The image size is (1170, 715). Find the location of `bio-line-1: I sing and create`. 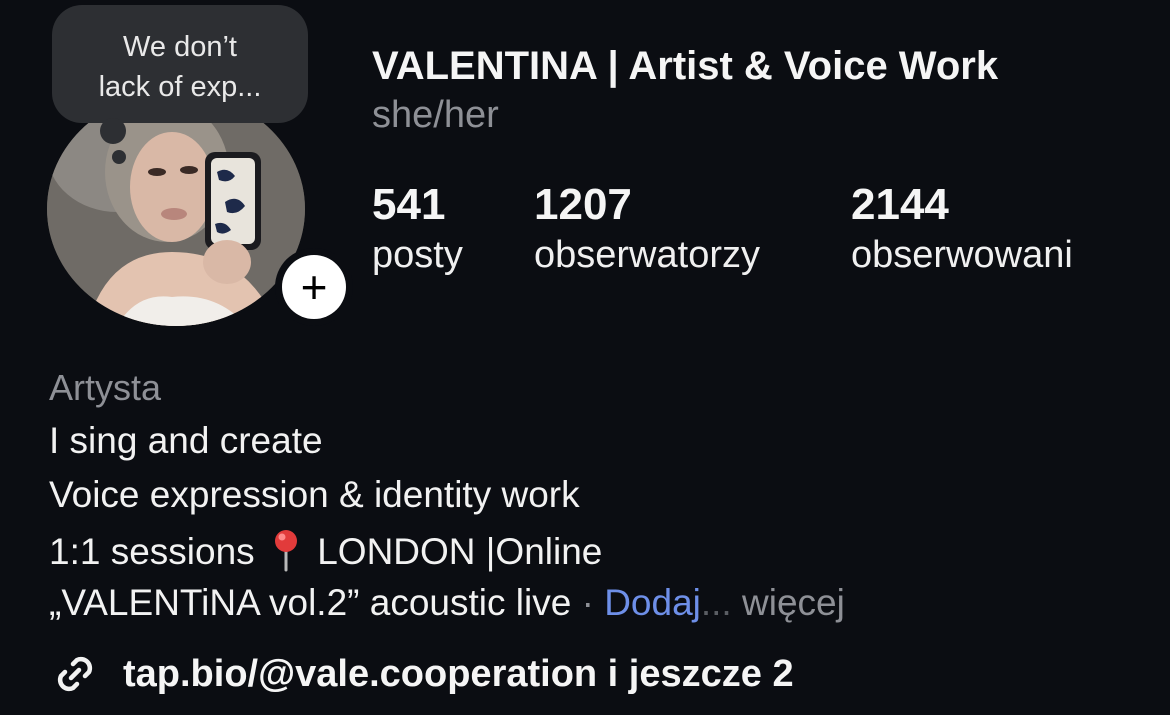

bio-line-1: I sing and create is located at coordinates (186, 440).